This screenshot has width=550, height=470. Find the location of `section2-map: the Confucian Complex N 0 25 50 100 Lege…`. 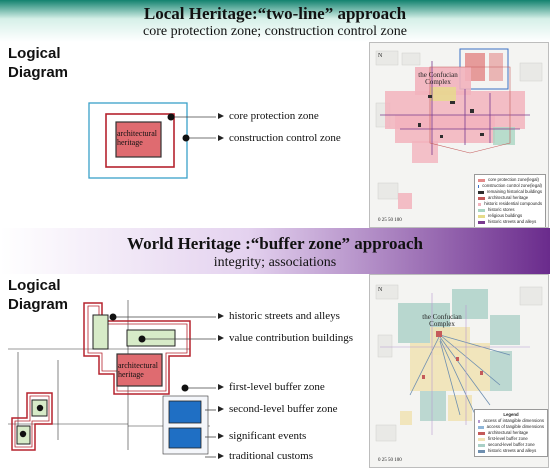

section2-map: the Confucian Complex N 0 25 50 100 Lege… is located at coordinates (459, 371).